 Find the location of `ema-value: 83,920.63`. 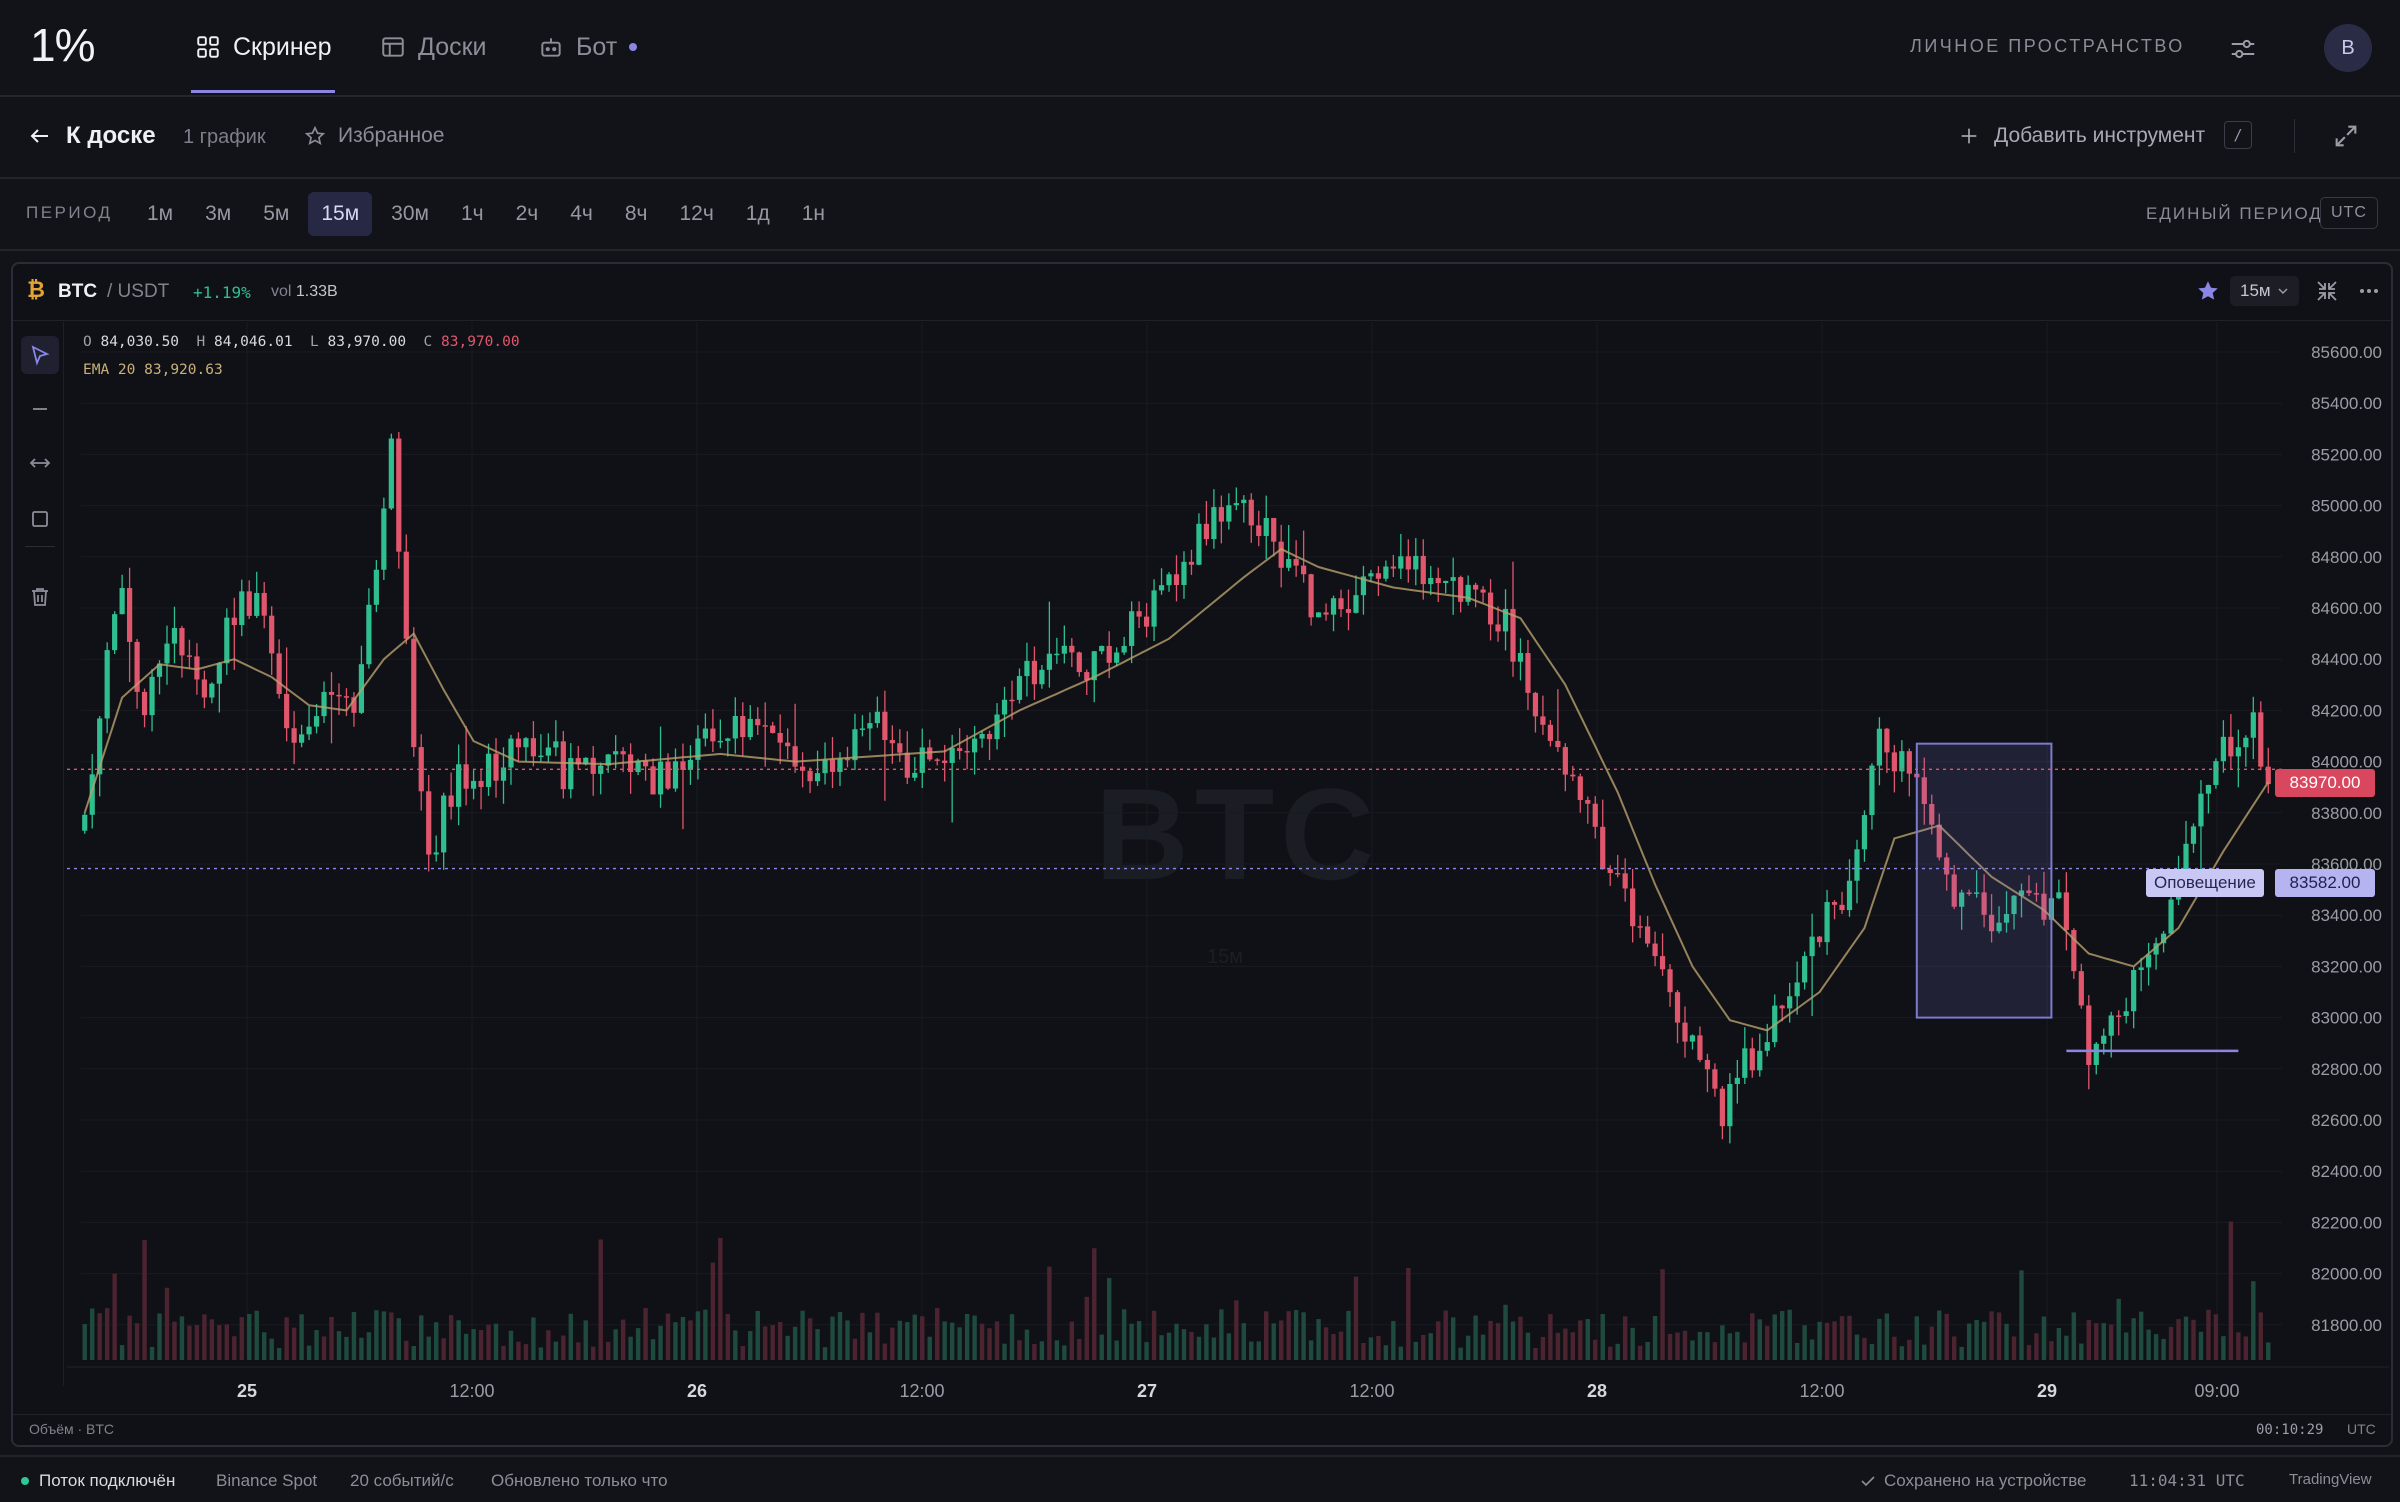

ema-value: 83,920.63 is located at coordinates (183, 370).